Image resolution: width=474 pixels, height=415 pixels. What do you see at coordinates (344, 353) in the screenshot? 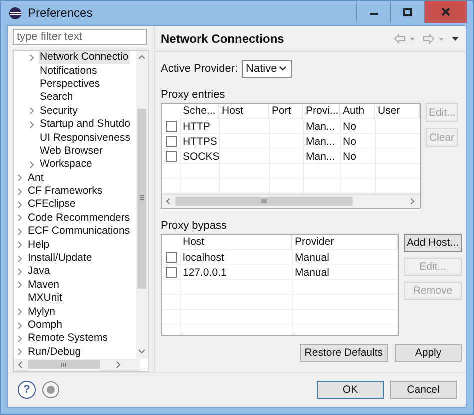
I see `page-button: Restore Defaults` at bounding box center [344, 353].